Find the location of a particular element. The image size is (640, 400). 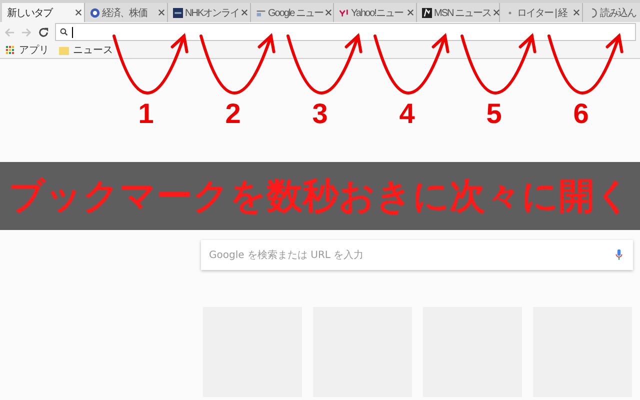

reload-icon is located at coordinates (43, 32).